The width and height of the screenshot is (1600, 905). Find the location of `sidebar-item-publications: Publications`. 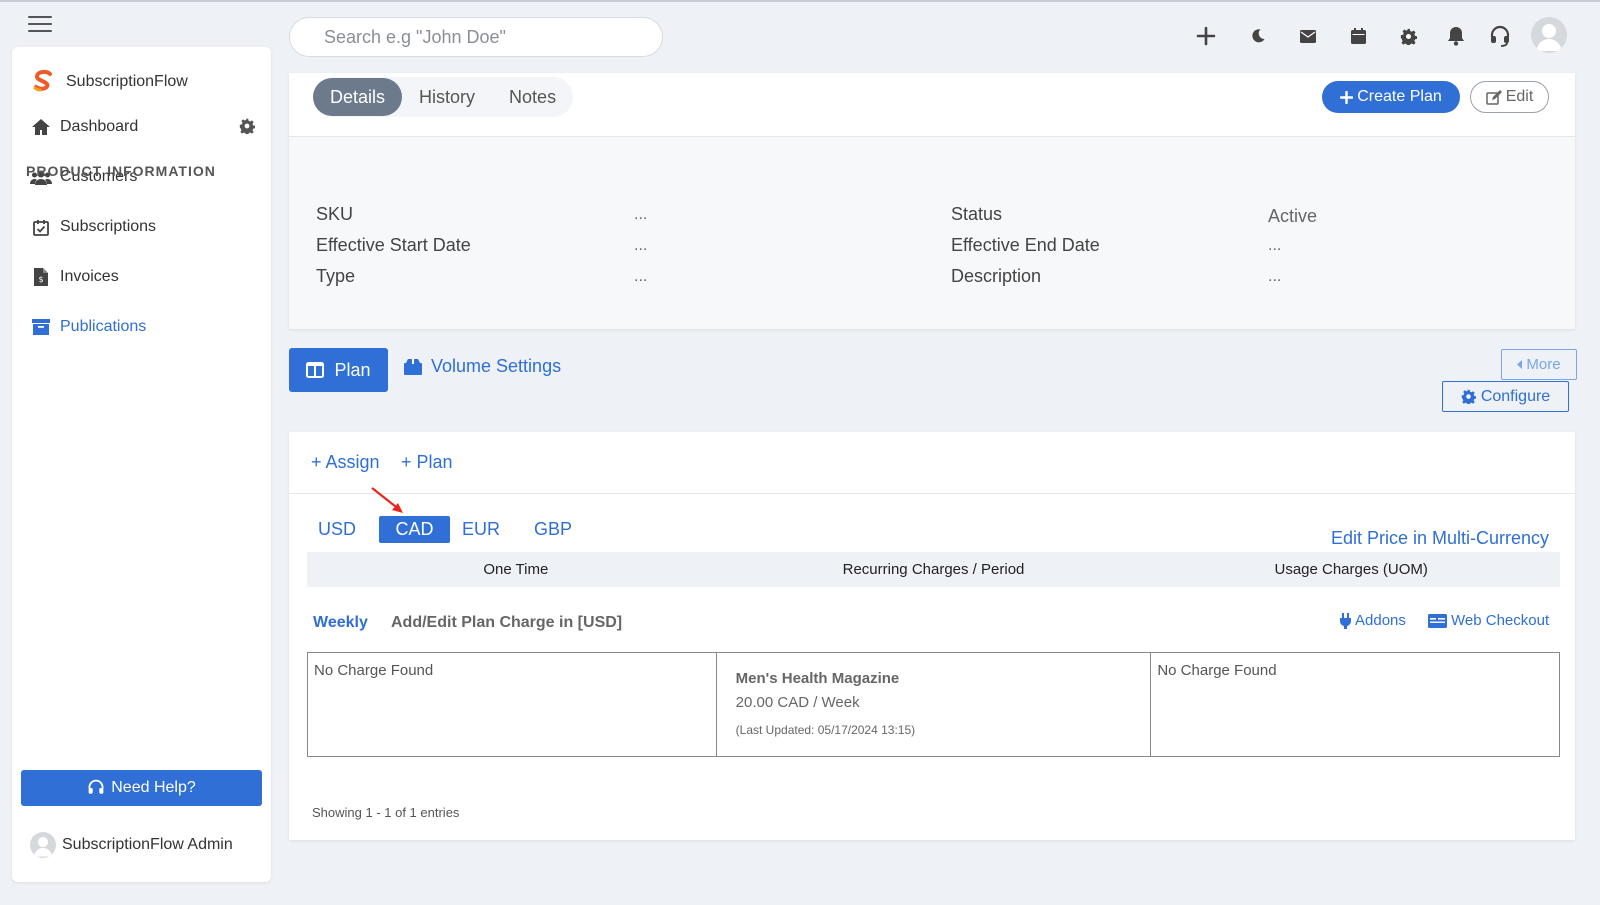

sidebar-item-publications: Publications is located at coordinates (142, 327).